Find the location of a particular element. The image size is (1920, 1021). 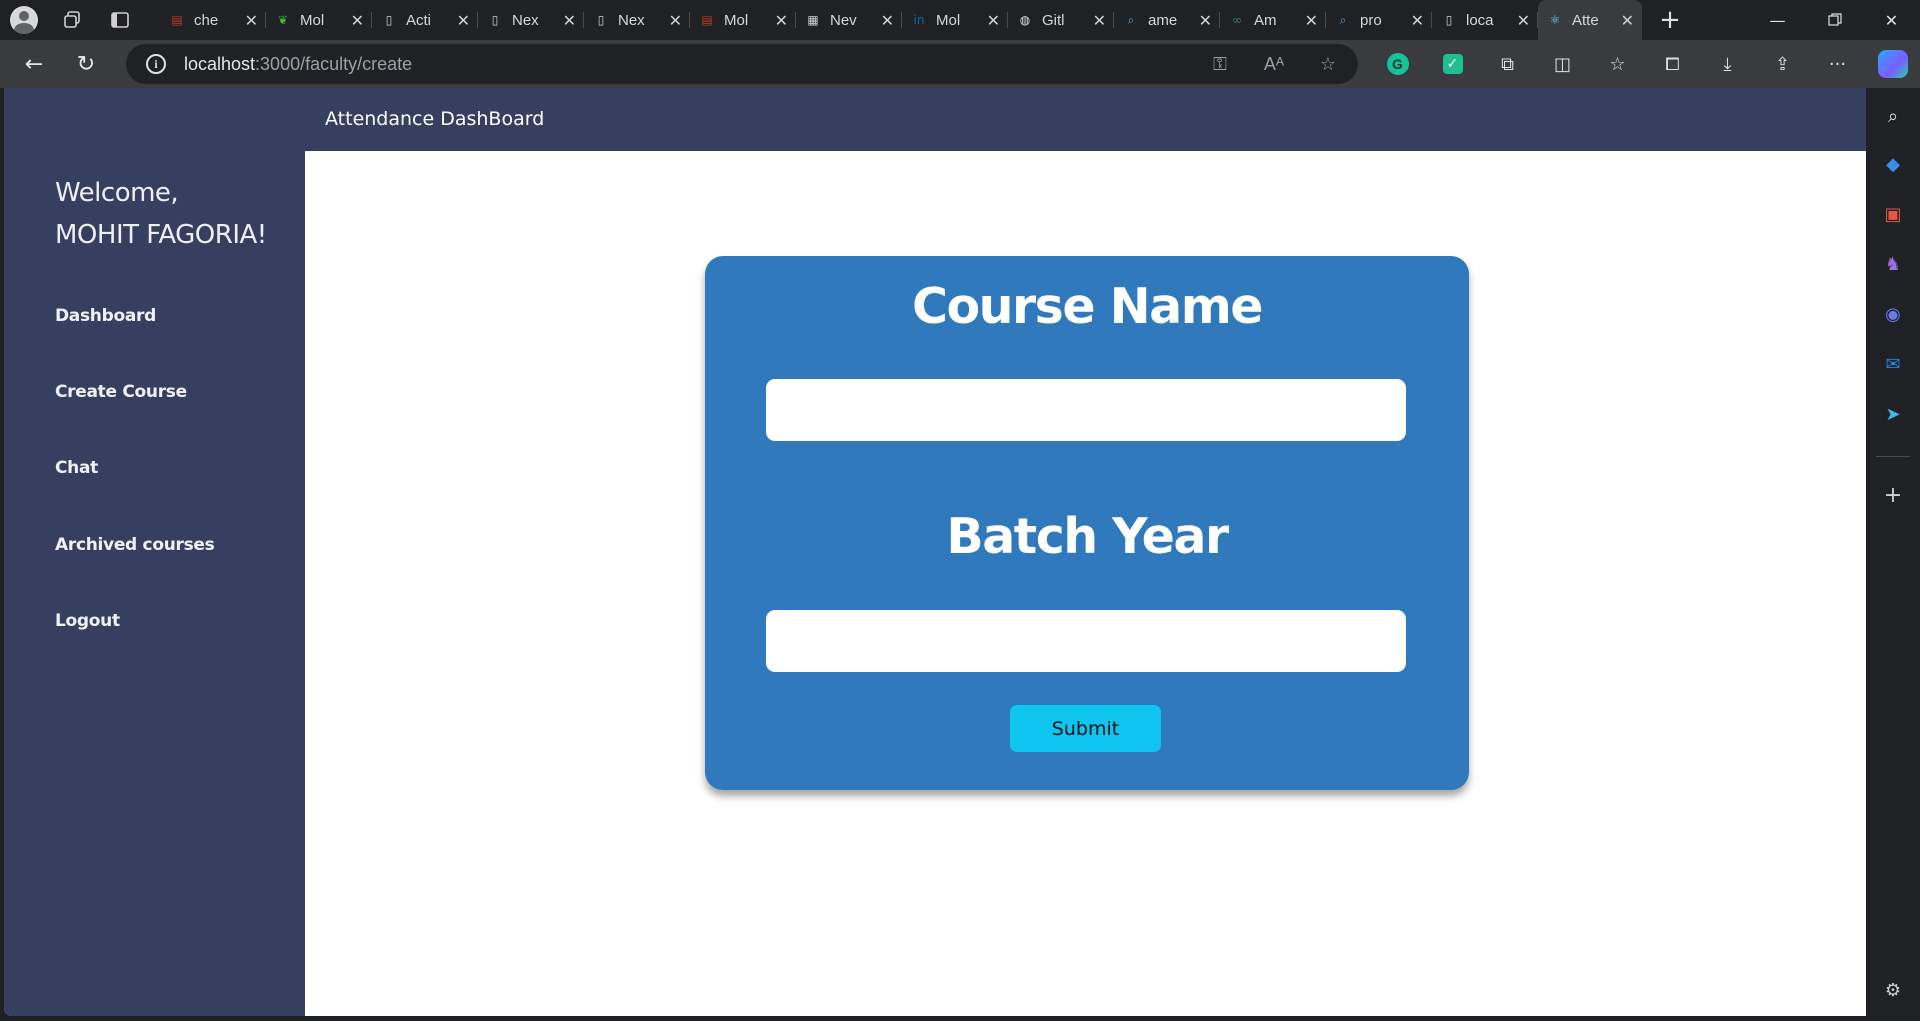

checklist-extension-icon: ✓ is located at coordinates (1452, 64).